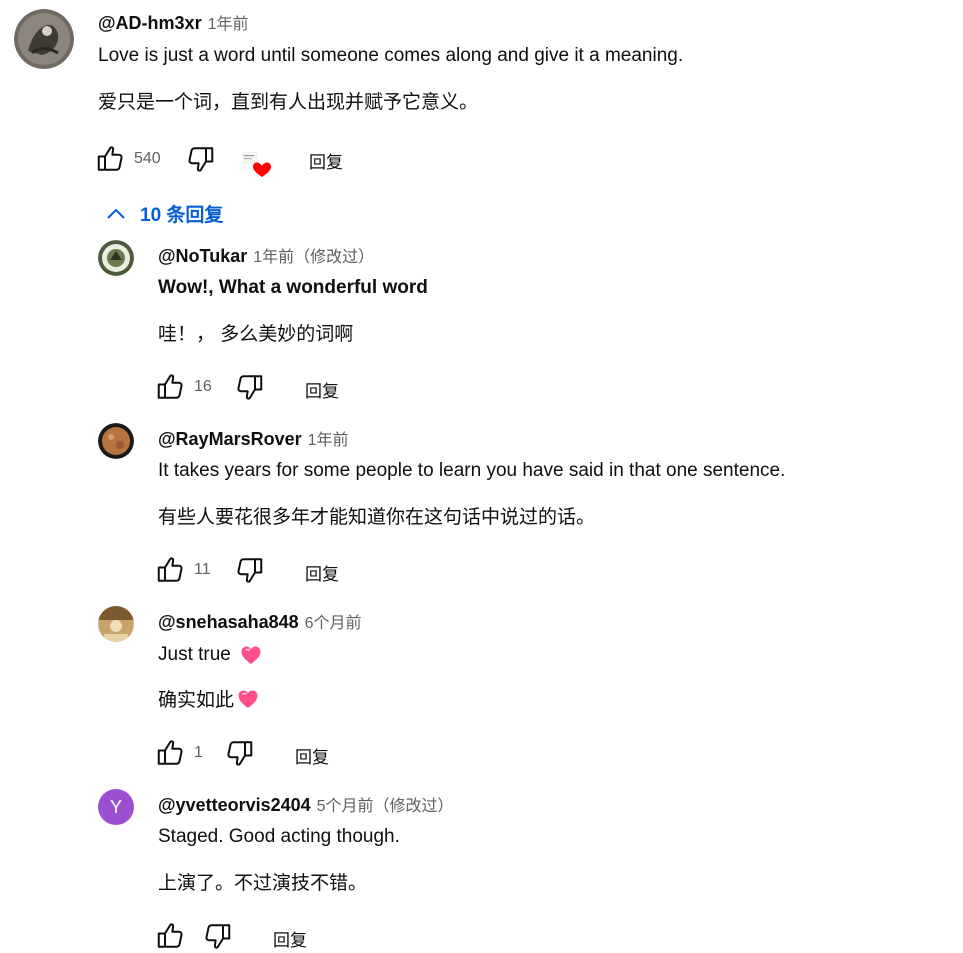 Image resolution: width=963 pixels, height=953 pixels. What do you see at coordinates (333, 623) in the screenshot?
I see `comment-time: 6个月前` at bounding box center [333, 623].